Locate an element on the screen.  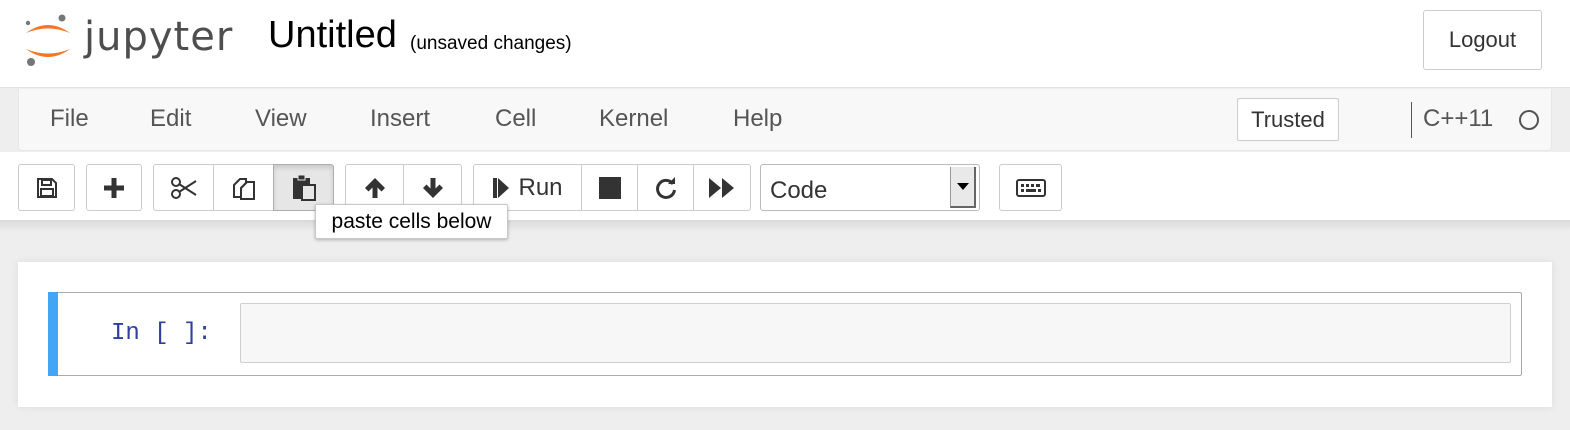
save-status: (unsaved changes) is located at coordinates (491, 43).